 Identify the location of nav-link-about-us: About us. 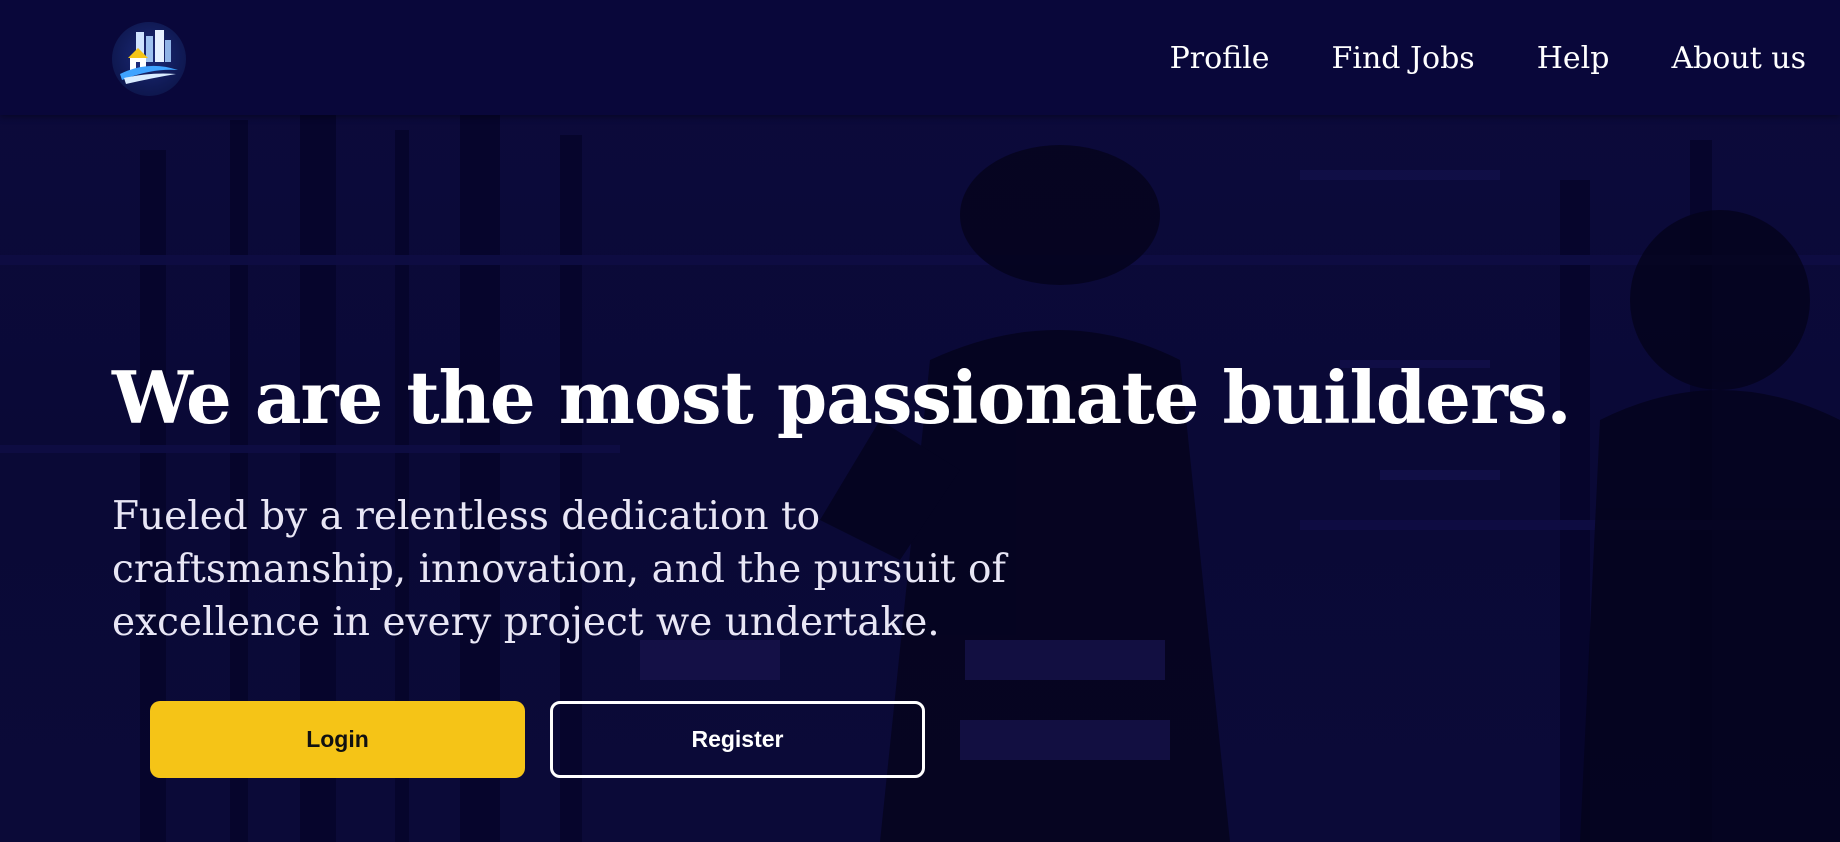
(1738, 59).